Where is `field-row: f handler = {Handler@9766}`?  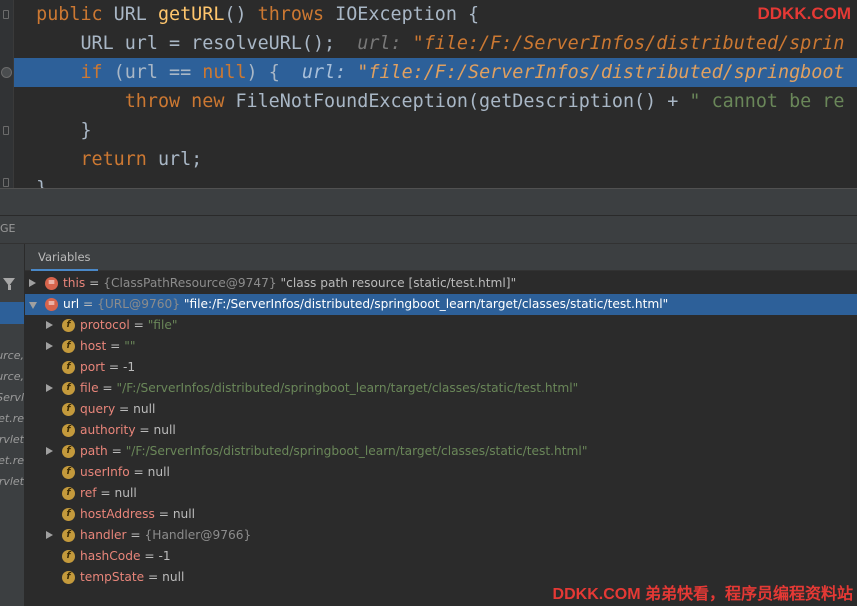 field-row: f handler = {Handler@9766} is located at coordinates (441, 535).